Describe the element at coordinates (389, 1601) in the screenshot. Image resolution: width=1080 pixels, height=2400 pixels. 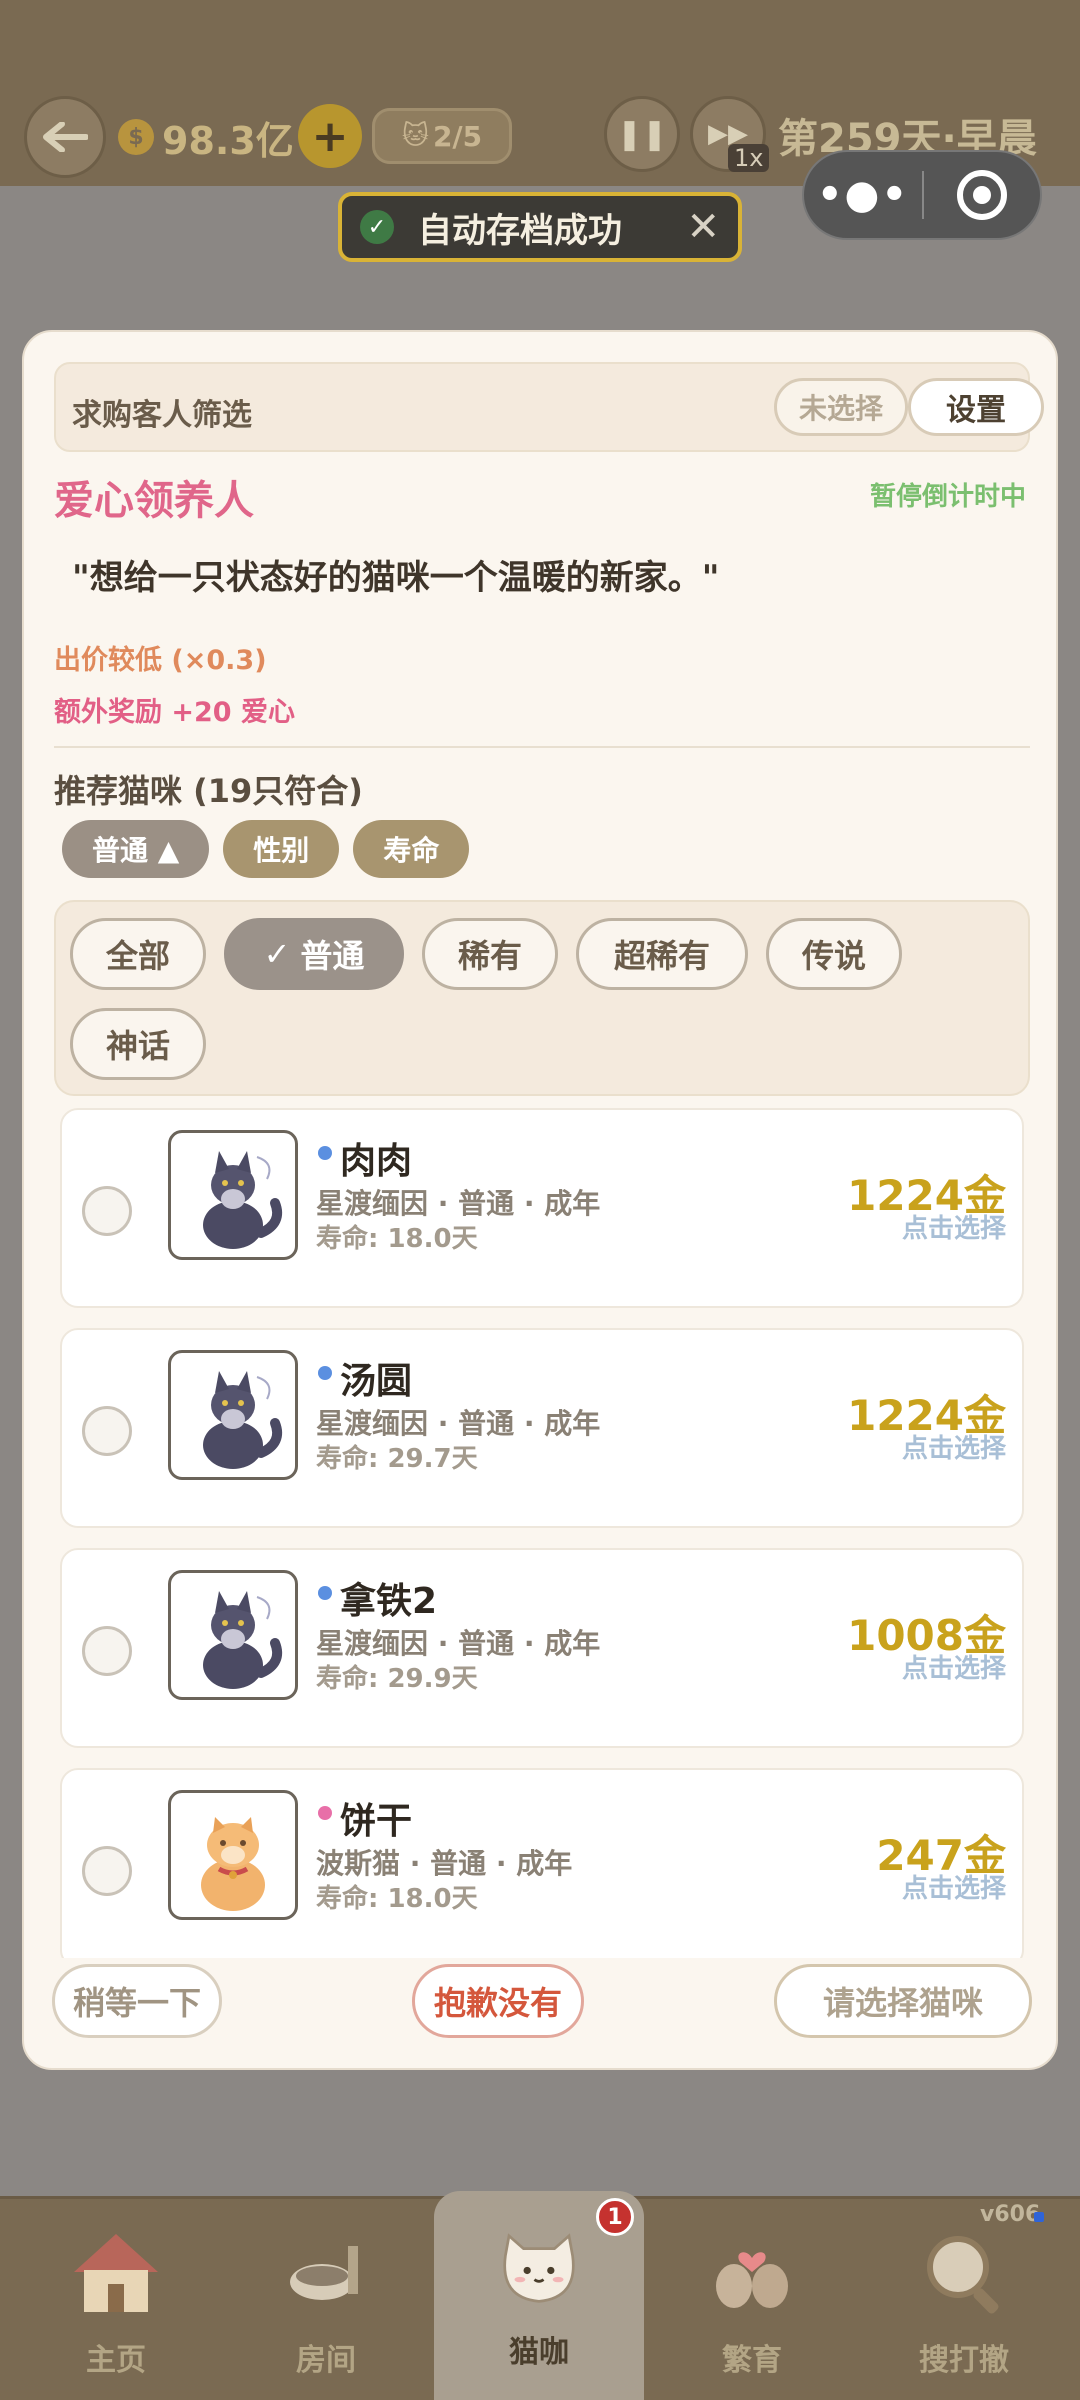
I see `cat-name: 拿铁2` at that location.